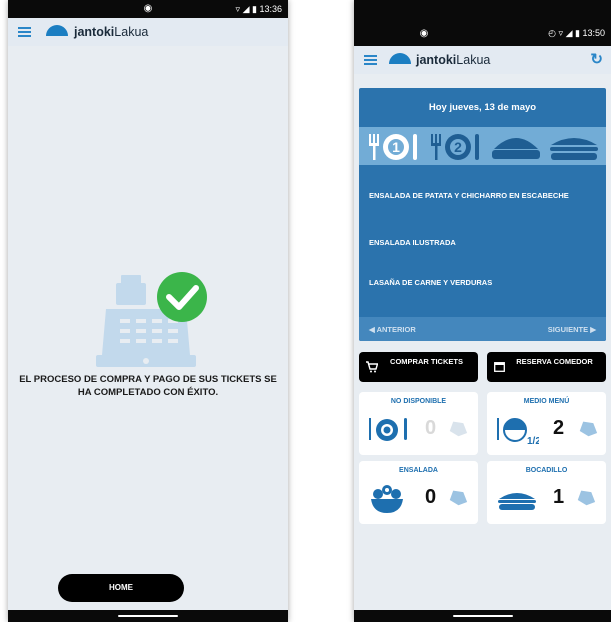  Describe the element at coordinates (431, 282) in the screenshot. I see `dish-item: LASAÑA DE CARNE Y VERDURAS` at that location.